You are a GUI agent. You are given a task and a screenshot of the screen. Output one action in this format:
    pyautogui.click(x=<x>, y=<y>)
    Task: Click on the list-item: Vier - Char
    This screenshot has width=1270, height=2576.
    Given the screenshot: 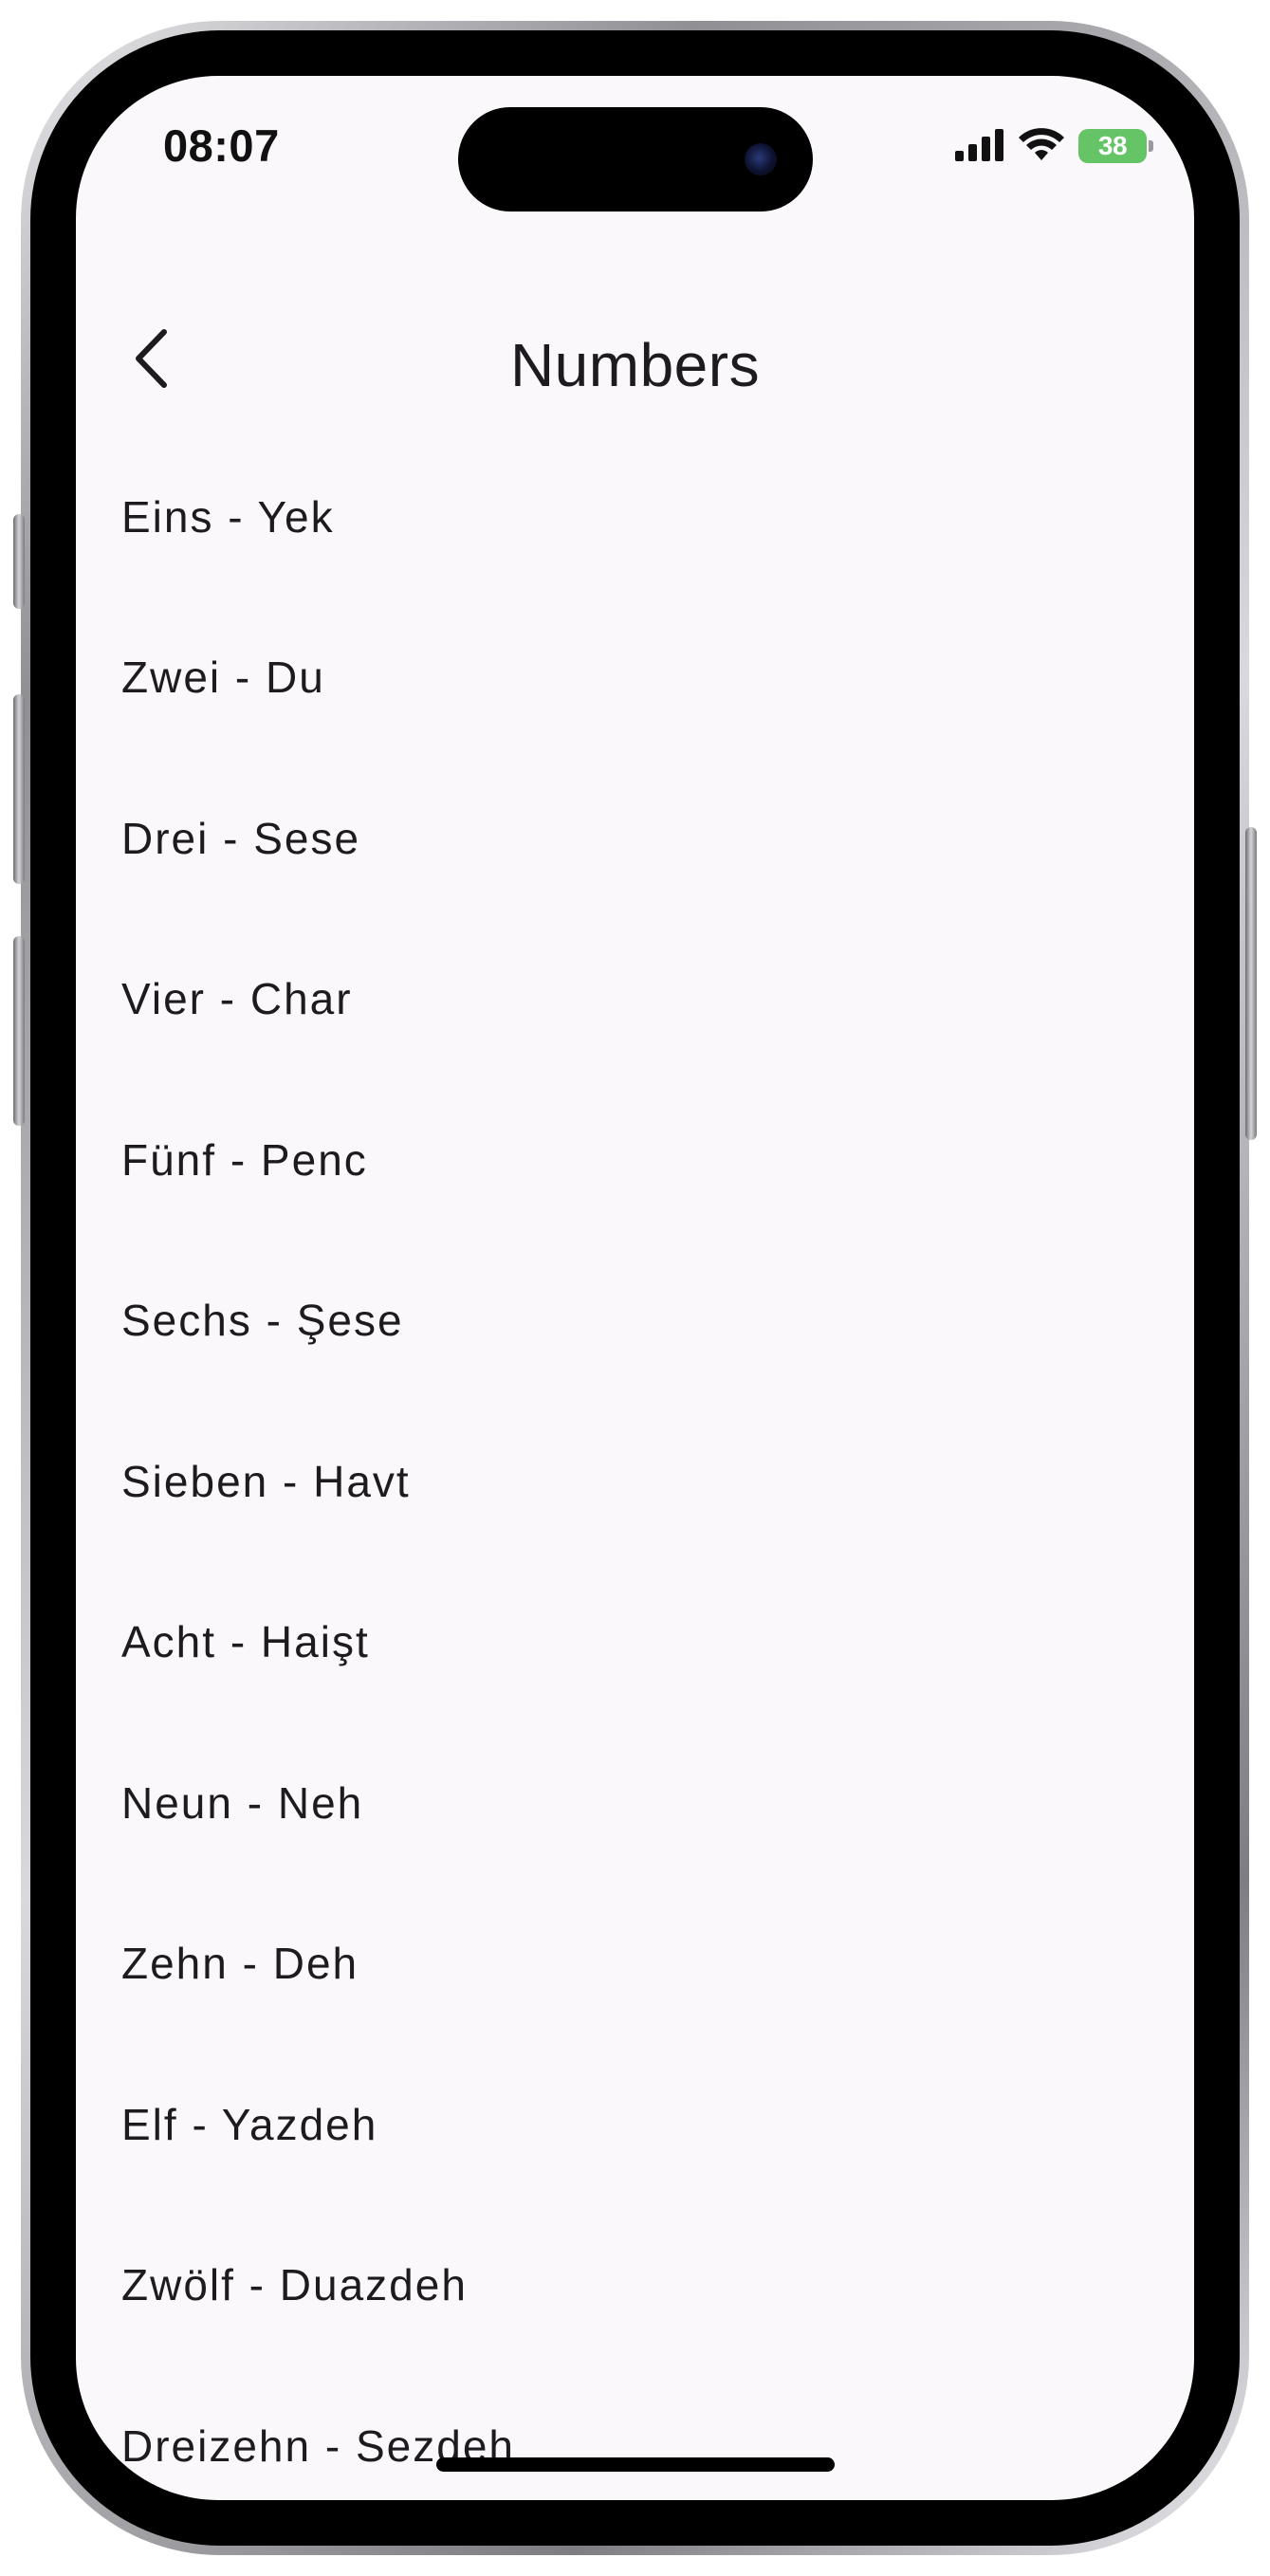 What is the action you would take?
    pyautogui.click(x=635, y=999)
    